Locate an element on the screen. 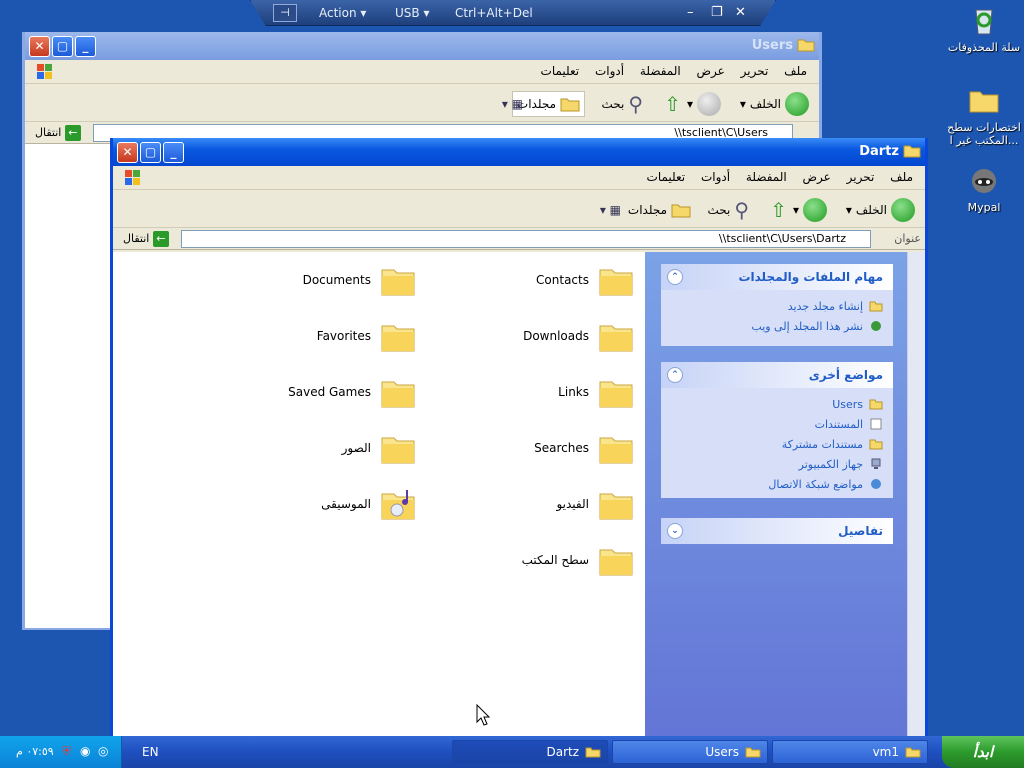  search-icon: ⚲ is located at coordinates (741, 210).